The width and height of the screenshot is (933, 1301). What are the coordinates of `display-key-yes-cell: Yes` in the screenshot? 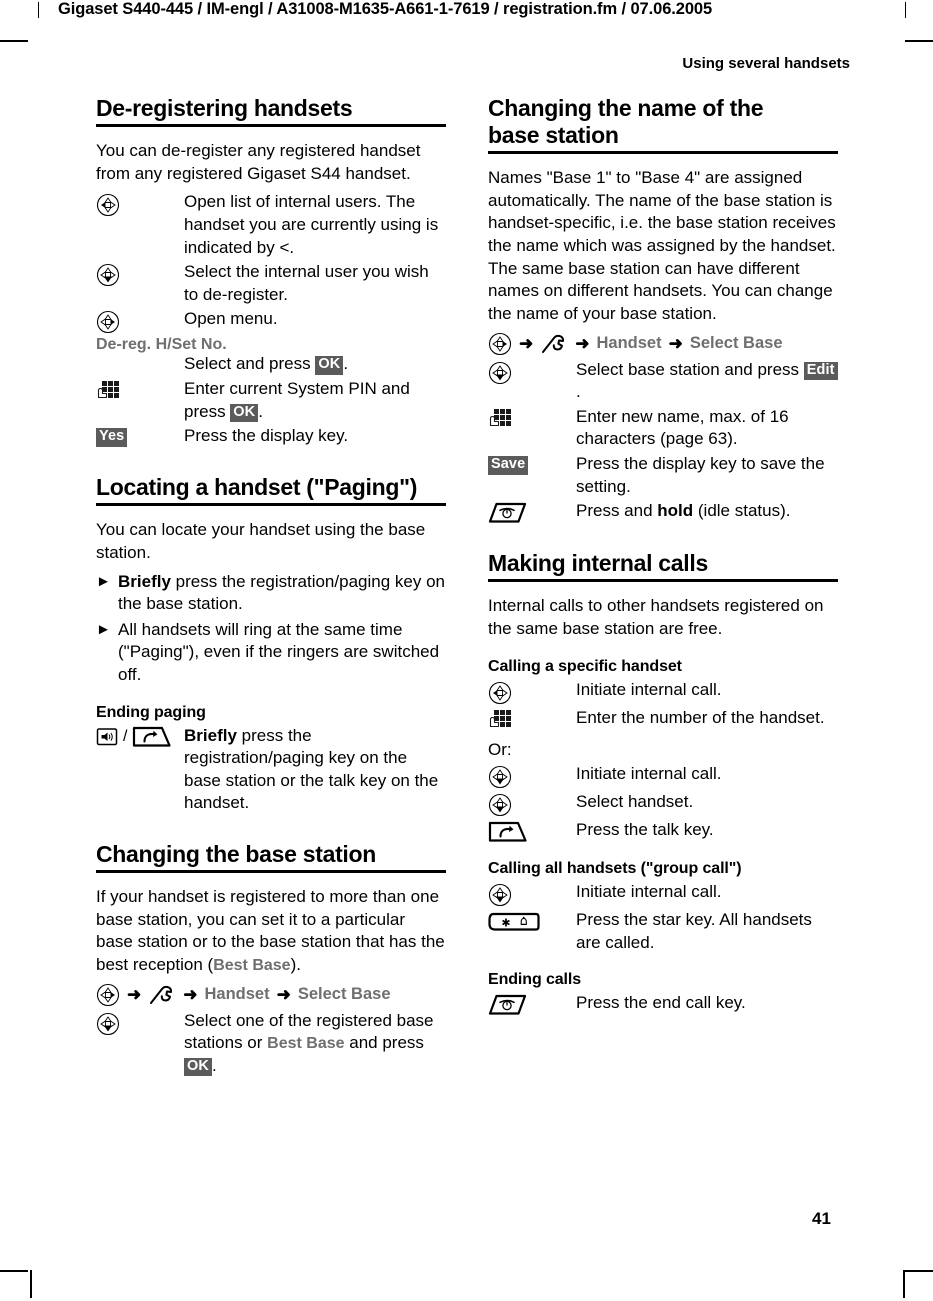 It's located at (140, 437).